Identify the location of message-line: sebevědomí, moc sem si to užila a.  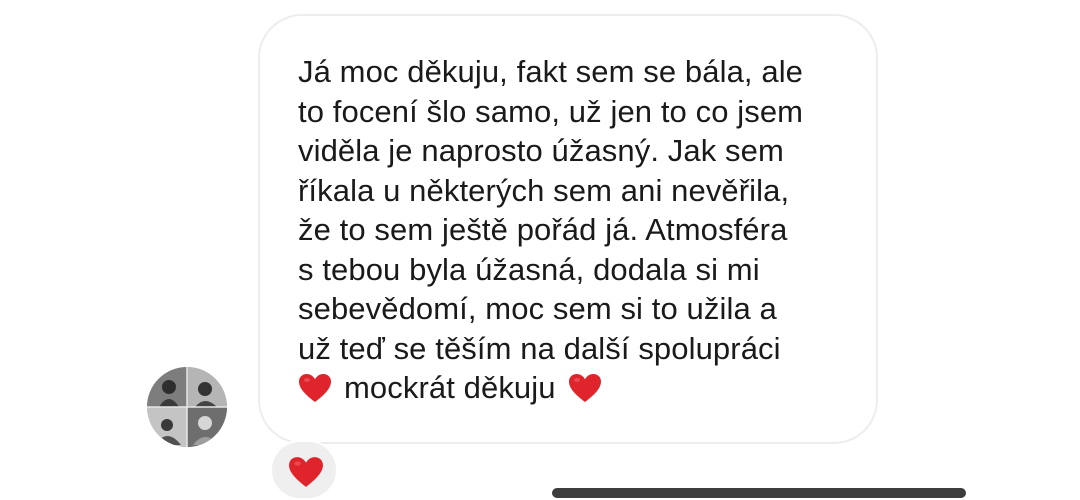
(537, 308).